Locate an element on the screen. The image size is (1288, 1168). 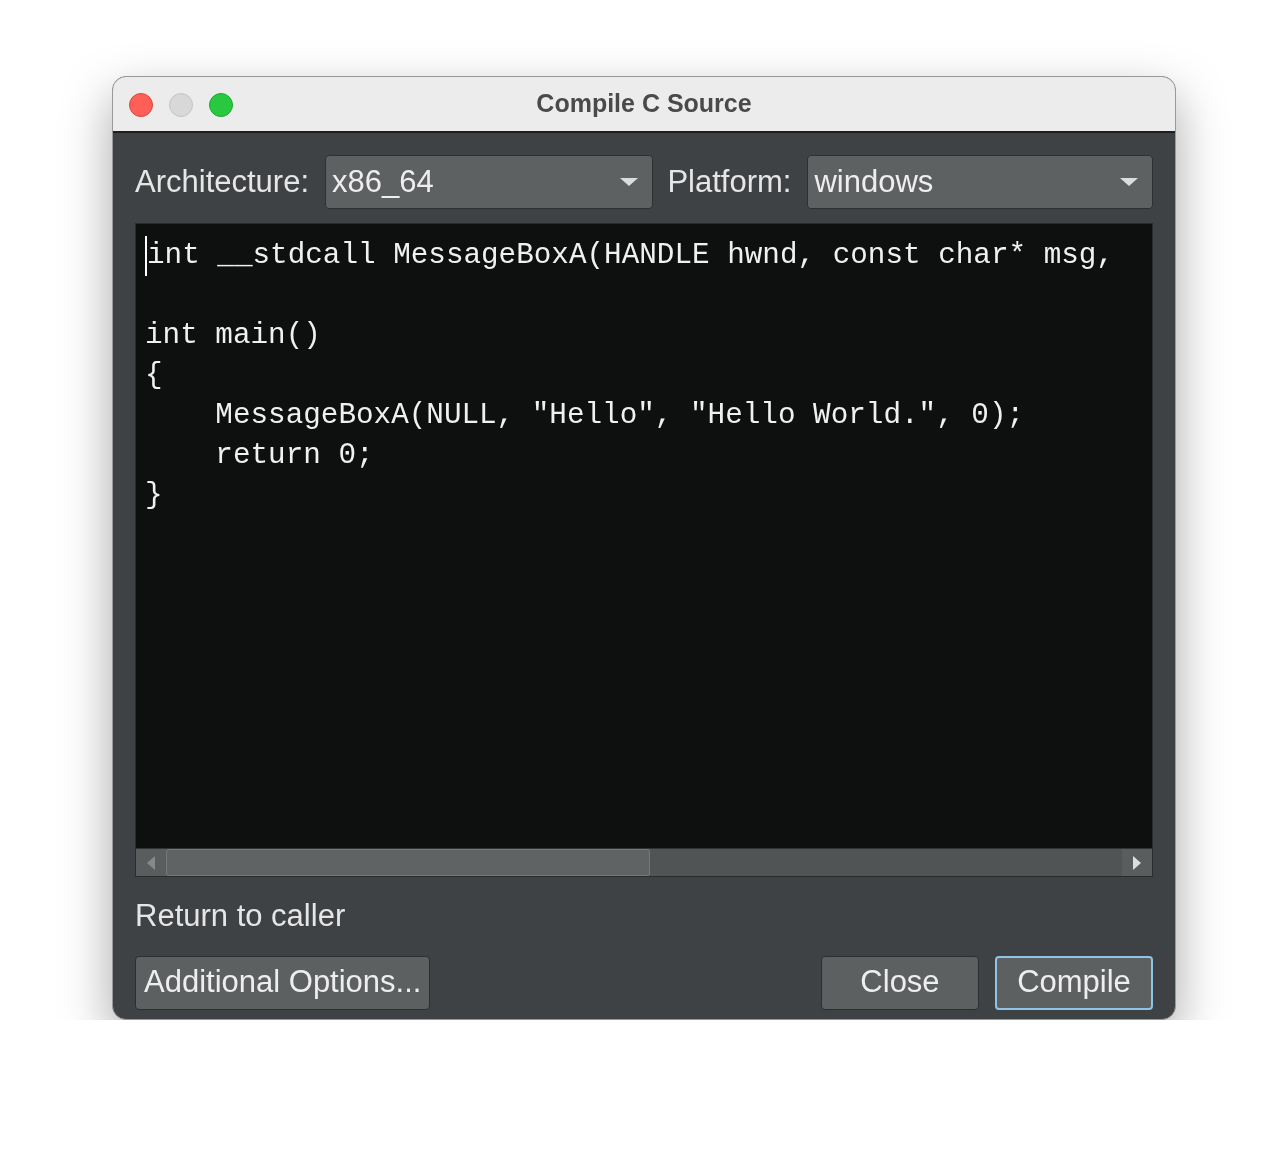
minimize-button is located at coordinates (181, 105).